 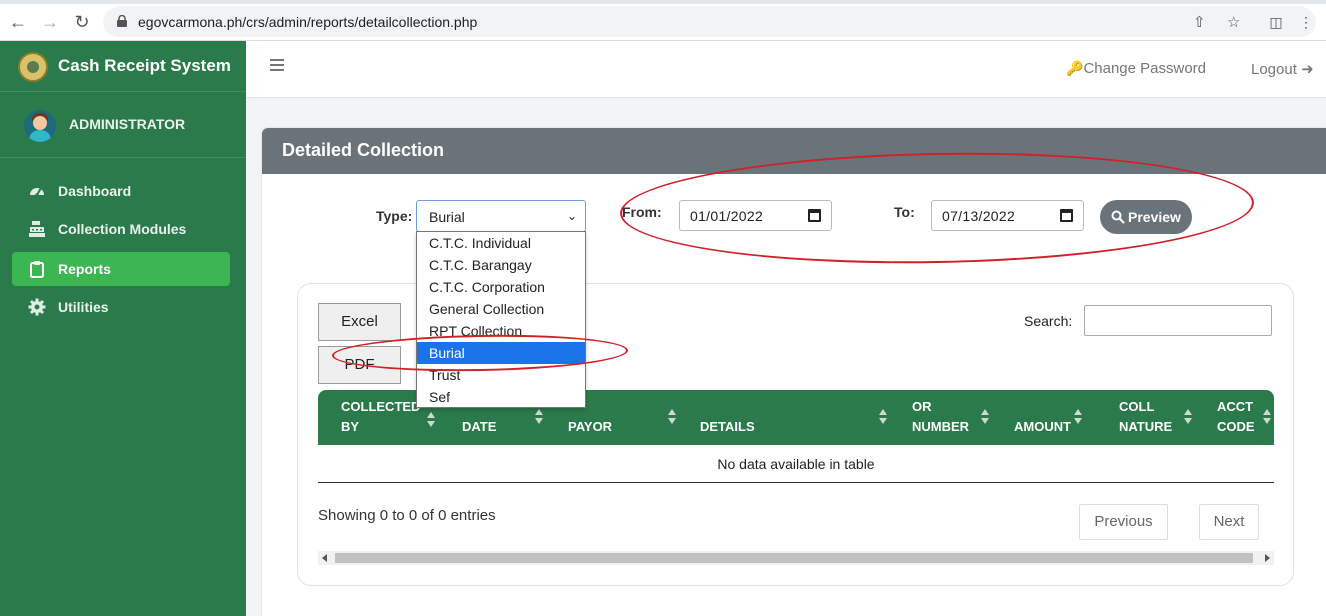 What do you see at coordinates (479, 426) in the screenshot?
I see `column-header-line: DATE` at bounding box center [479, 426].